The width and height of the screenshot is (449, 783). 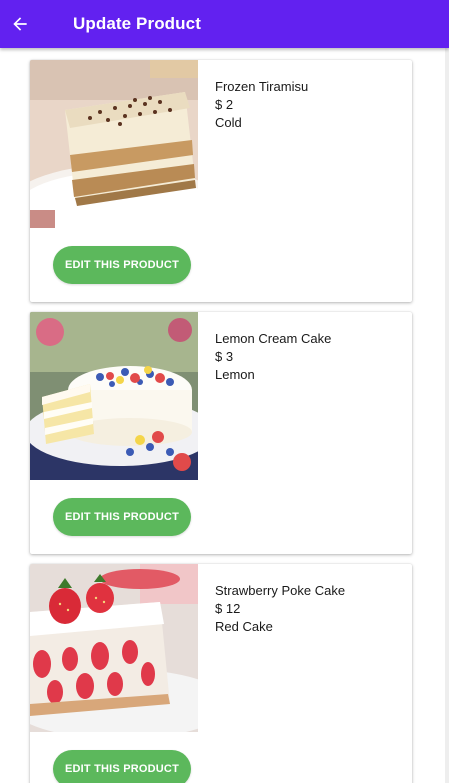 What do you see at coordinates (280, 609) in the screenshot?
I see `product-info: Strawberry Poke Cake $ 12 Red Cake` at bounding box center [280, 609].